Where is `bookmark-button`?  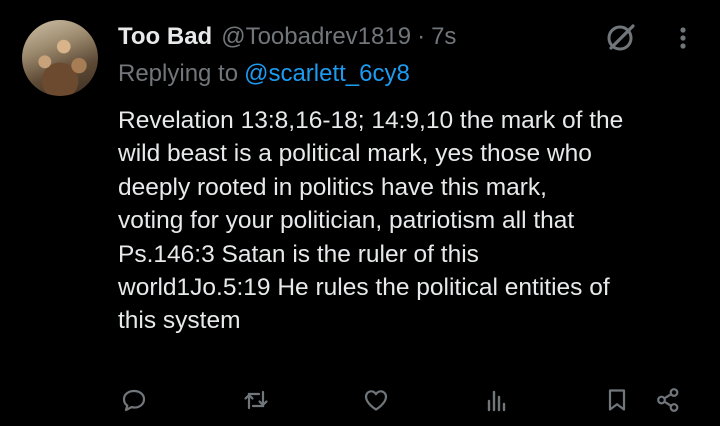
bookmark-button is located at coordinates (617, 400).